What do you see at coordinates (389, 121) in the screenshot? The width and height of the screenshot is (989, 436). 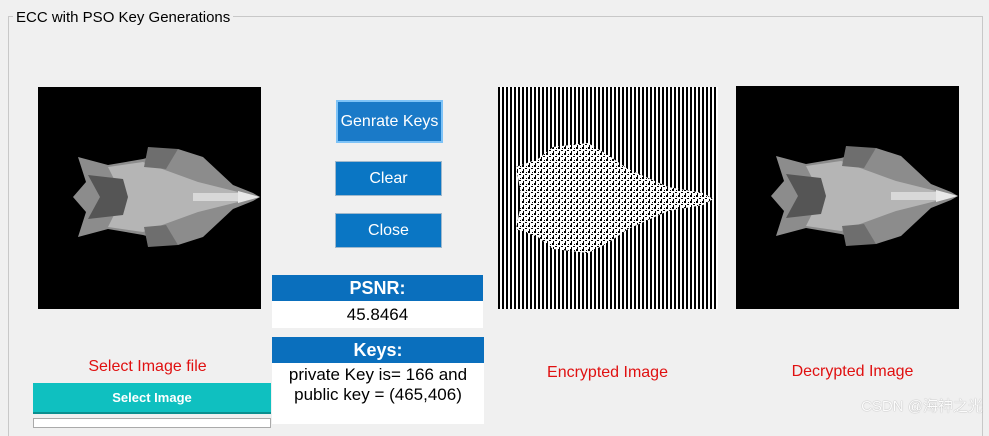 I see `generate-keys-button: Genrate Keys` at bounding box center [389, 121].